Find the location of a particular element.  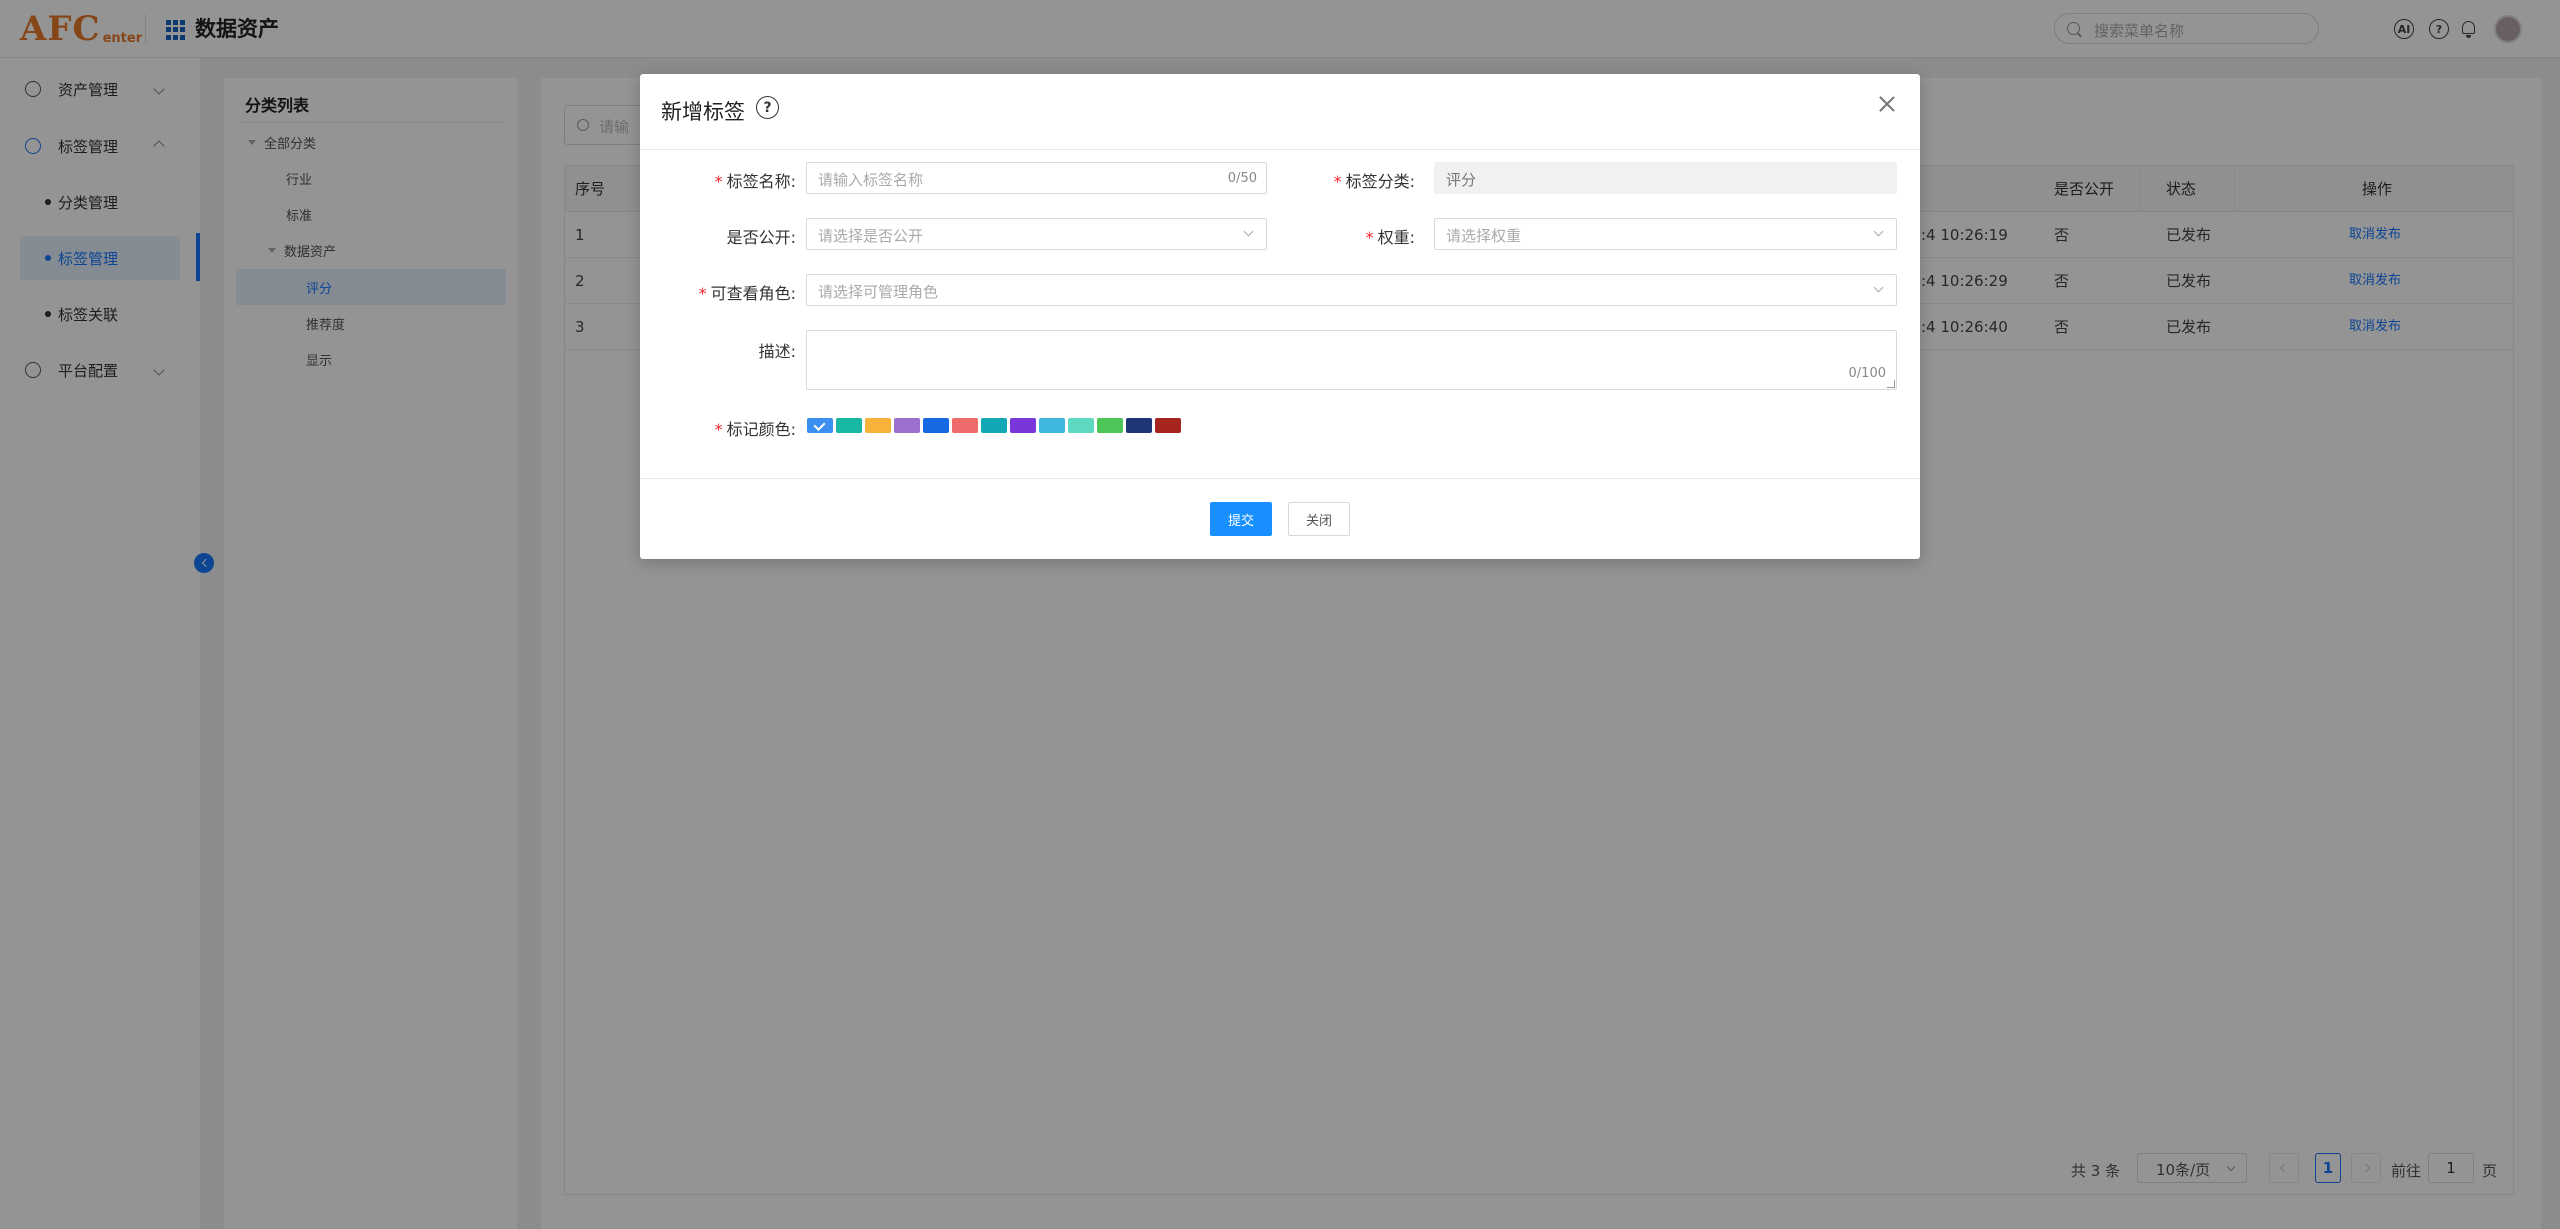

weight-label-text: 权重: is located at coordinates (1396, 237).